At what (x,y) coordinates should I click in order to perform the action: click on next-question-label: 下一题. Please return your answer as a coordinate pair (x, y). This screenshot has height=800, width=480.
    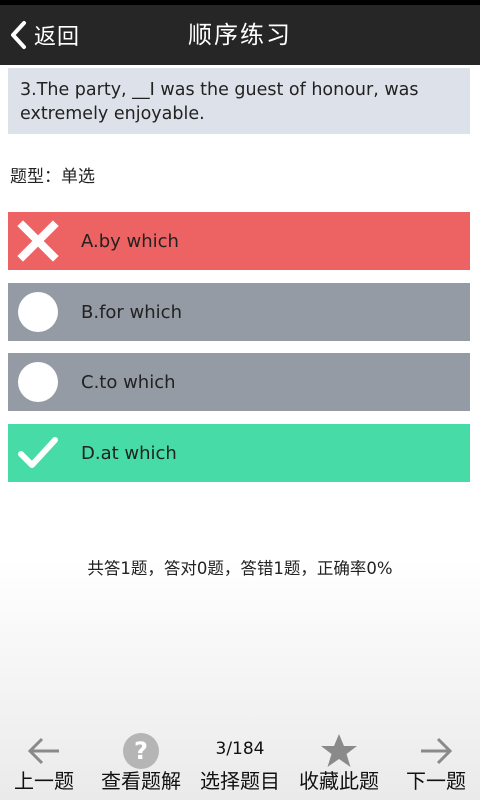
    Looking at the image, I should click on (436, 781).